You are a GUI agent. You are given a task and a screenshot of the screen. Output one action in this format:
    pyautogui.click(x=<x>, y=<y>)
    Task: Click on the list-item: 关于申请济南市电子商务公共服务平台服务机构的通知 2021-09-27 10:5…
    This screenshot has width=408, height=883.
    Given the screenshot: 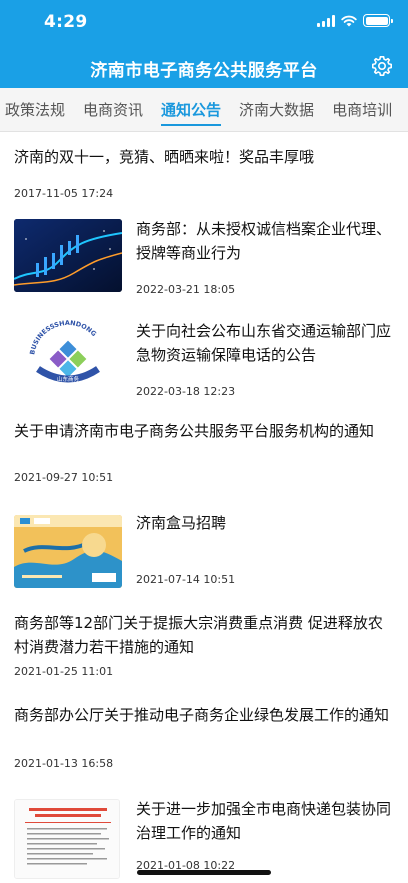 What is the action you would take?
    pyautogui.click(x=204, y=454)
    